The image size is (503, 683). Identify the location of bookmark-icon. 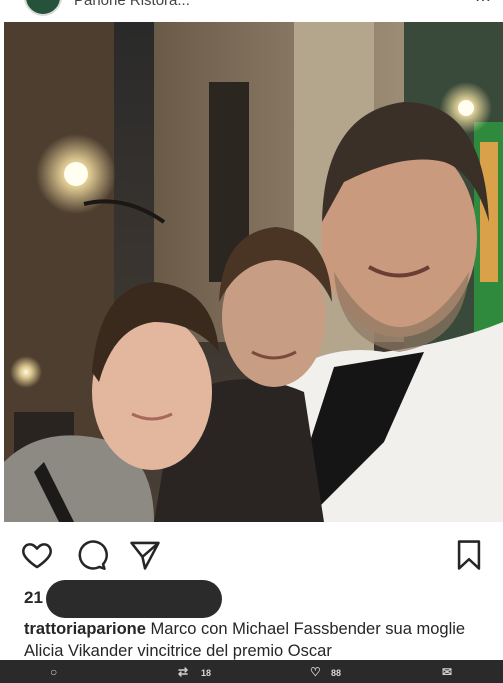
(469, 555).